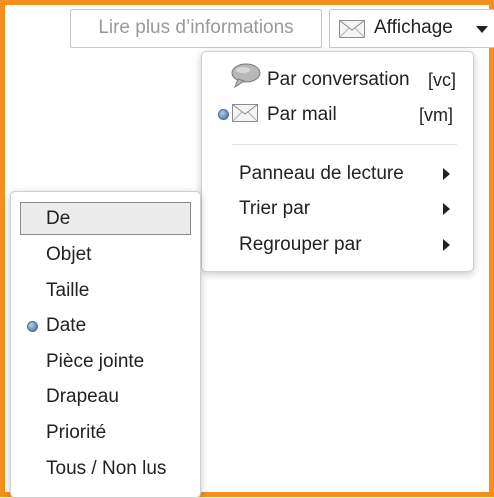  I want to click on view-label: Affichage, so click(413, 27).